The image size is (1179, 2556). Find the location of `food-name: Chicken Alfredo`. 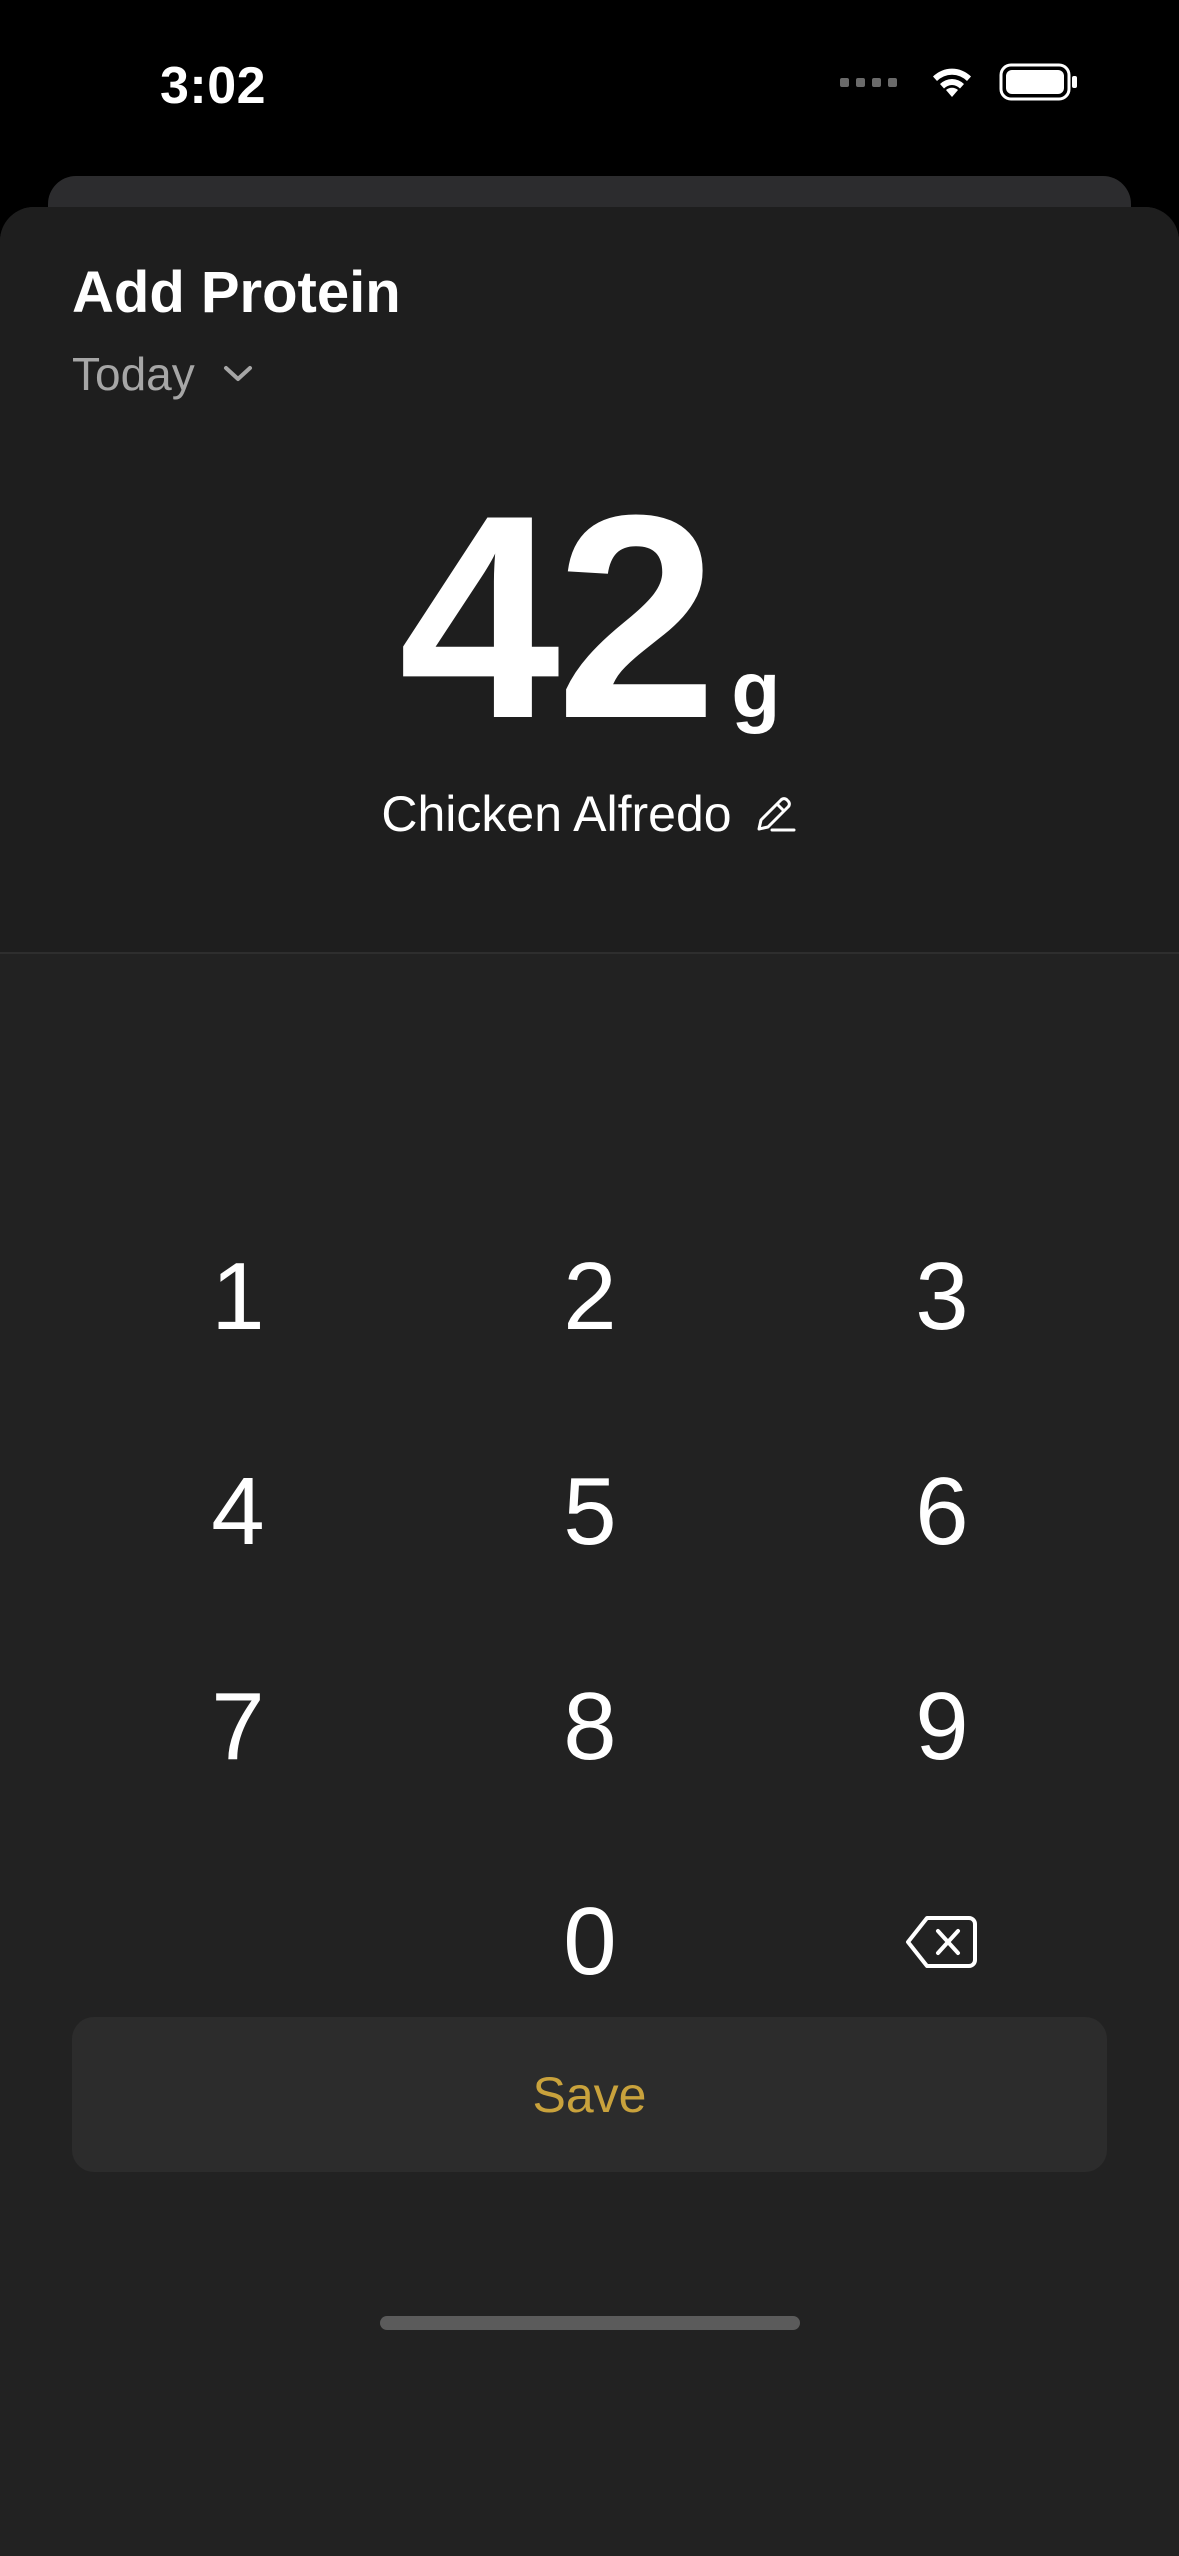

food-name: Chicken Alfredo is located at coordinates (556, 814).